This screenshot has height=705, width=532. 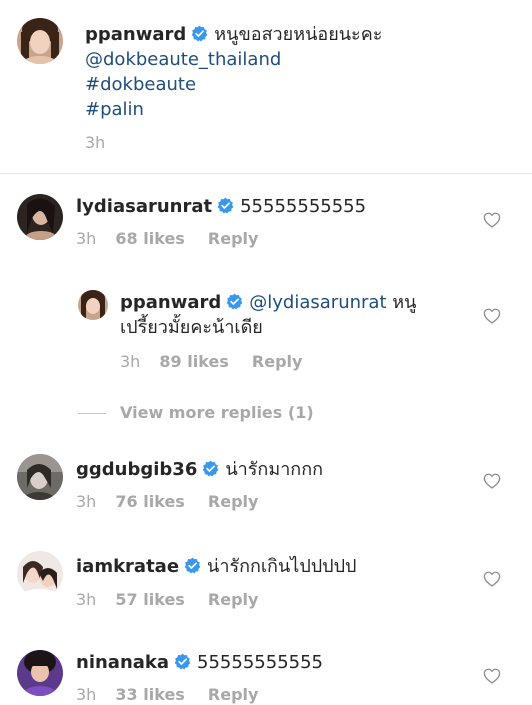 What do you see at coordinates (40, 41) in the screenshot?
I see `post-author-avatar` at bounding box center [40, 41].